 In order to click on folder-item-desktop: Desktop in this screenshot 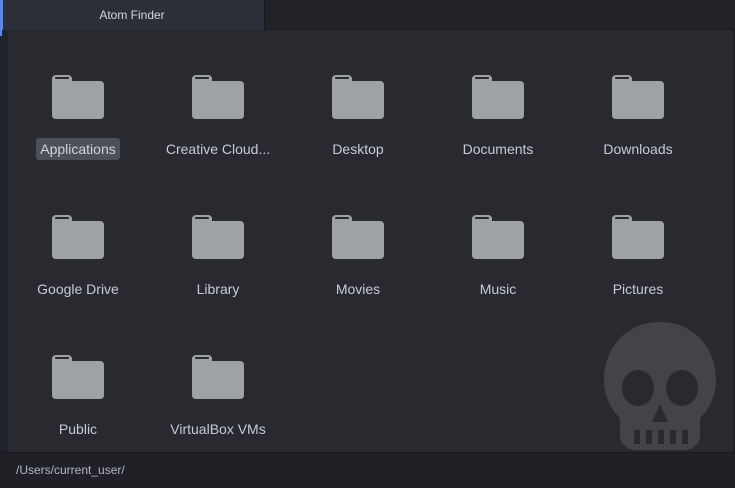, I will do `click(358, 100)`.